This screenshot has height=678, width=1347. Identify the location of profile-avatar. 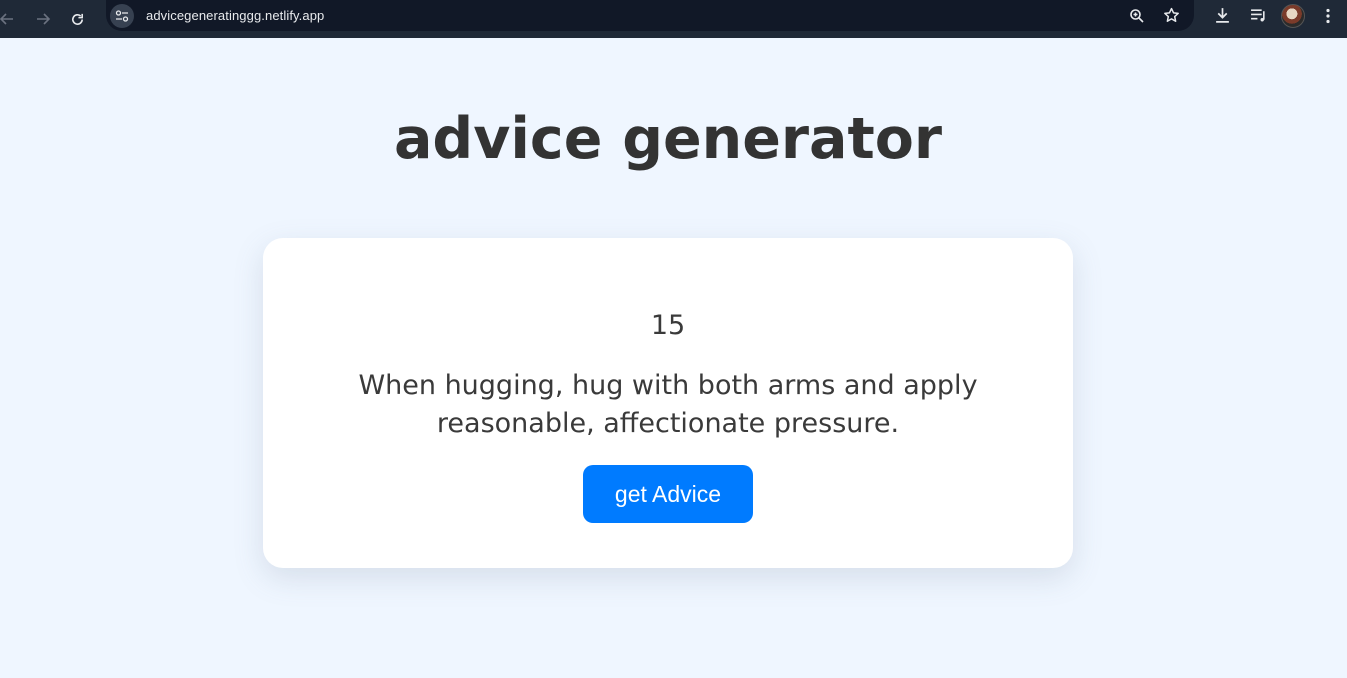
(1293, 15).